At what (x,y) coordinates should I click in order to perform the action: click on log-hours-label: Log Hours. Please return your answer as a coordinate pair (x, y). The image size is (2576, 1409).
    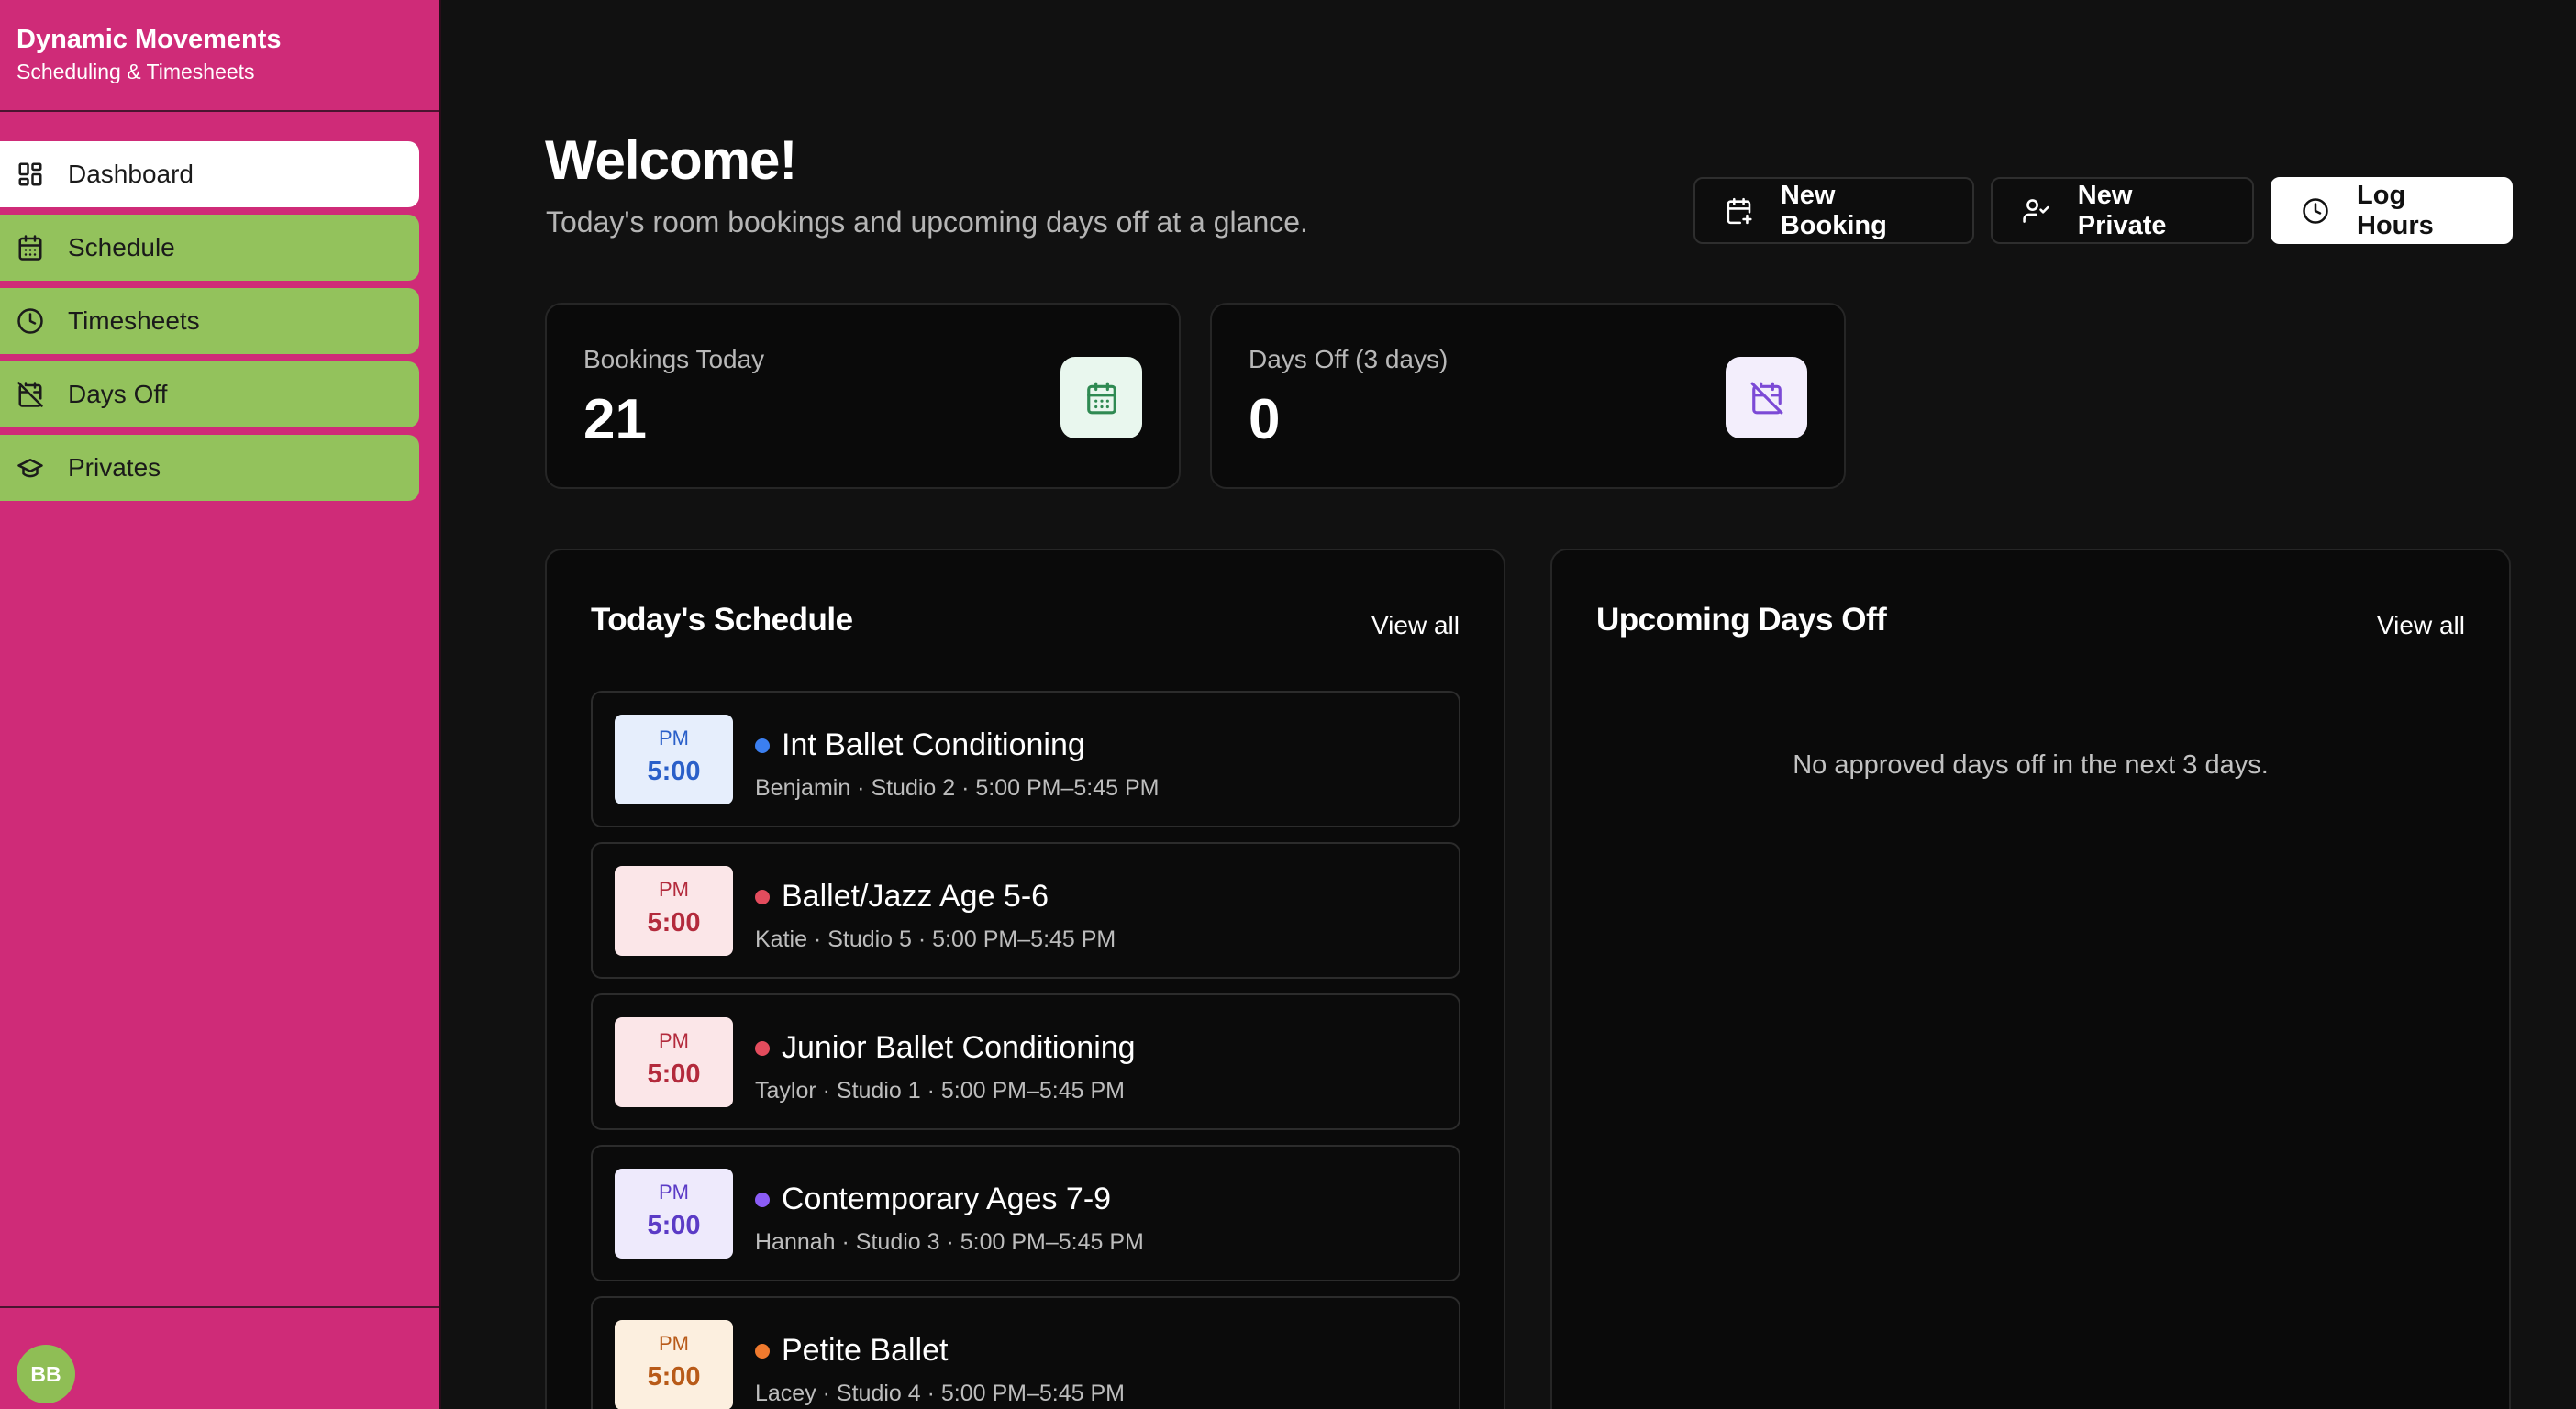
    Looking at the image, I should click on (2395, 210).